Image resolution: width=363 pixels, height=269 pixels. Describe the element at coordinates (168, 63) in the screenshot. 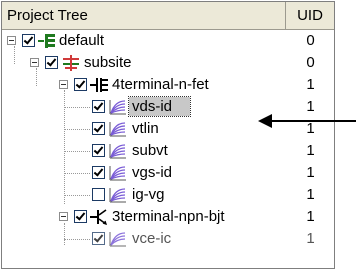

I see `tree-row-subsite: subsite 0` at that location.